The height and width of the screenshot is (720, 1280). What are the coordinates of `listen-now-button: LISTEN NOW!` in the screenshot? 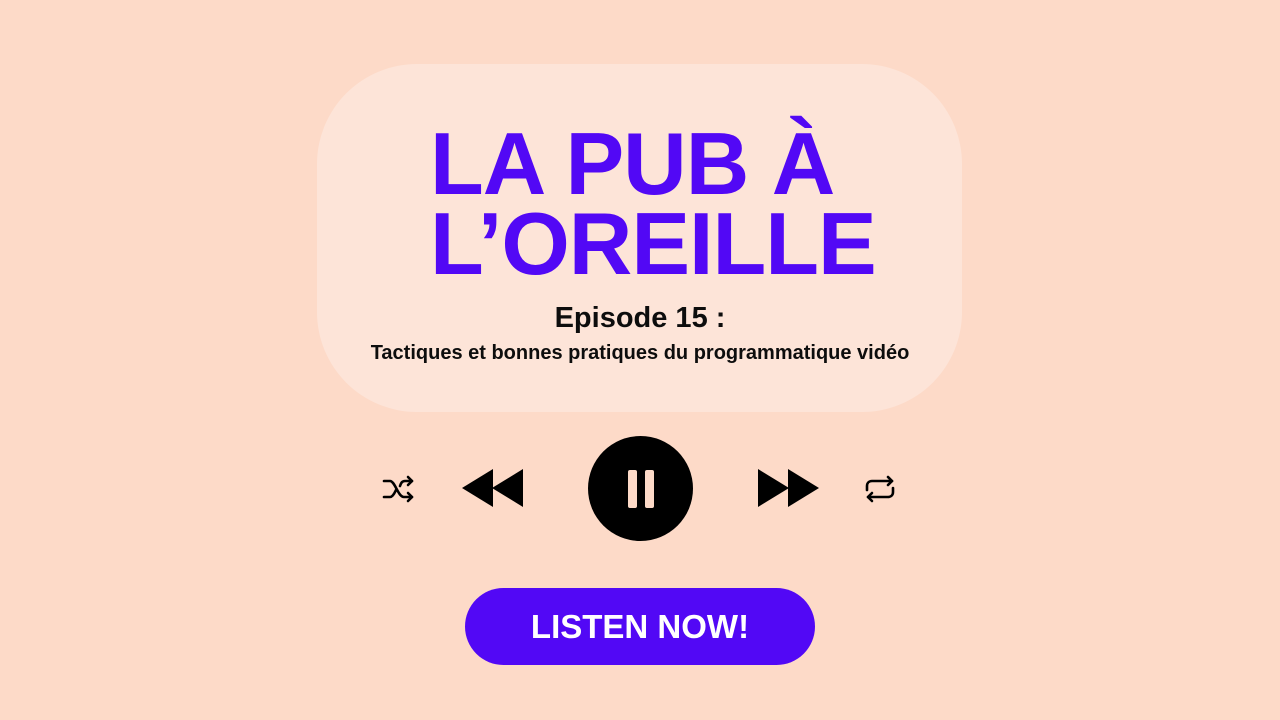 It's located at (640, 626).